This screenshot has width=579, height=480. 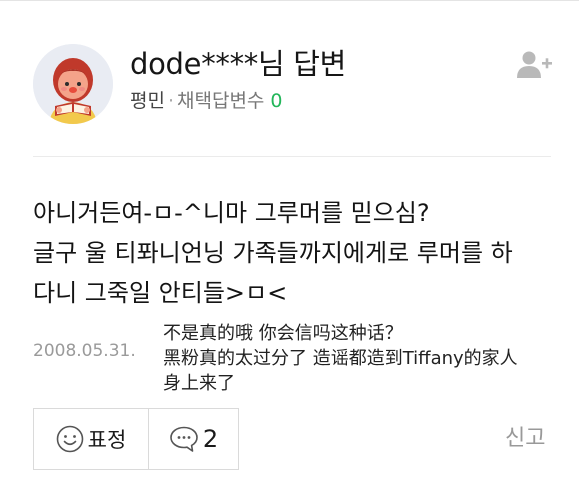 I want to click on speech-bubble-icon, so click(x=184, y=439).